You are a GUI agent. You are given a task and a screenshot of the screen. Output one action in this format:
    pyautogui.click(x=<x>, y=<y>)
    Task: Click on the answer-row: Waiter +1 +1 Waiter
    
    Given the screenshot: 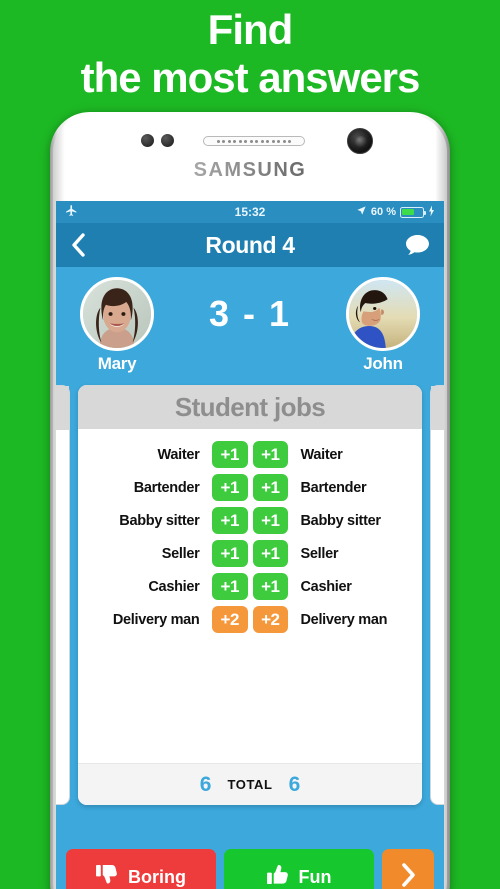 What is the action you would take?
    pyautogui.click(x=250, y=454)
    